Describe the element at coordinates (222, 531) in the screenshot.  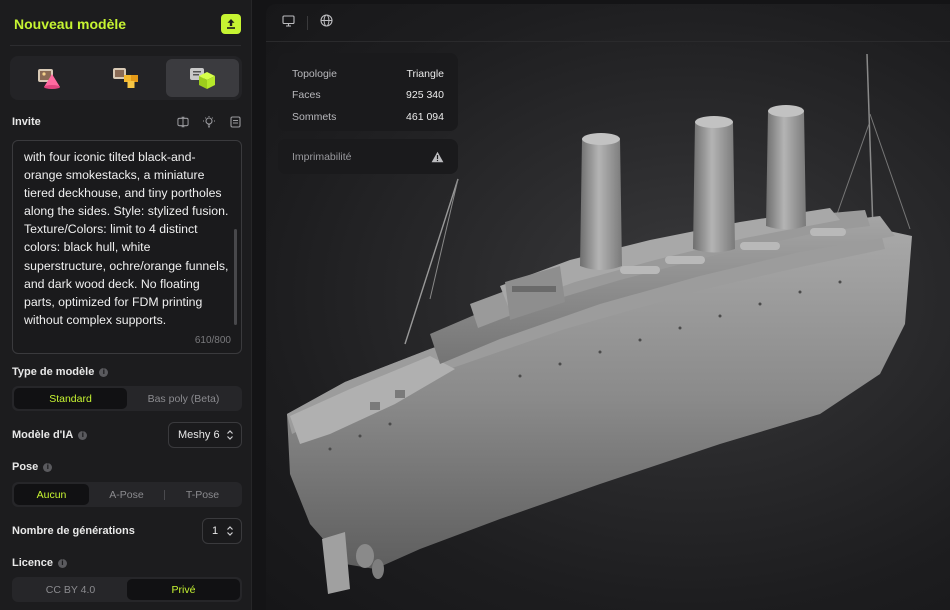
I see `generations-select: 1` at that location.